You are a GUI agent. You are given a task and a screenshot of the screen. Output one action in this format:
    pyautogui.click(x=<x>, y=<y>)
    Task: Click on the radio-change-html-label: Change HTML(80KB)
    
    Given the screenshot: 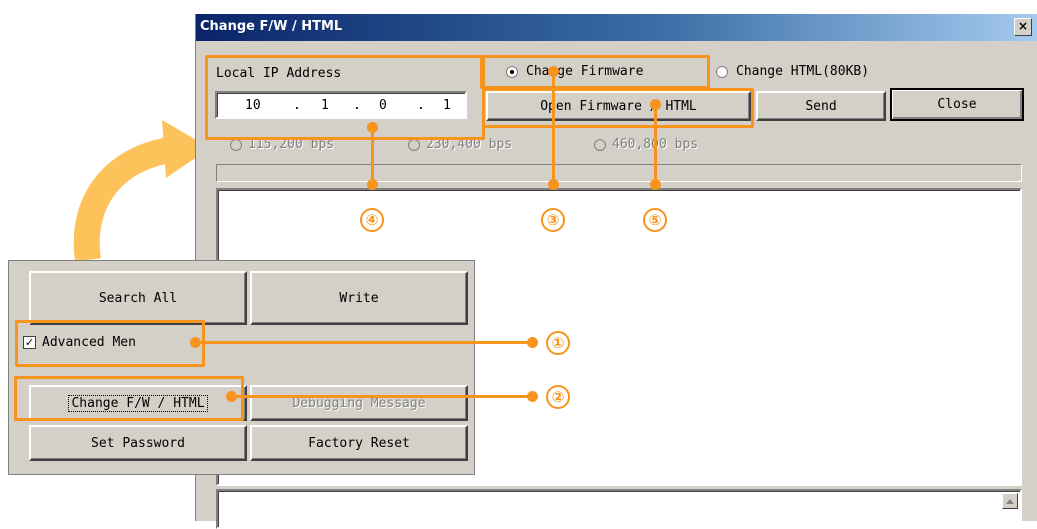 What is the action you would take?
    pyautogui.click(x=803, y=71)
    